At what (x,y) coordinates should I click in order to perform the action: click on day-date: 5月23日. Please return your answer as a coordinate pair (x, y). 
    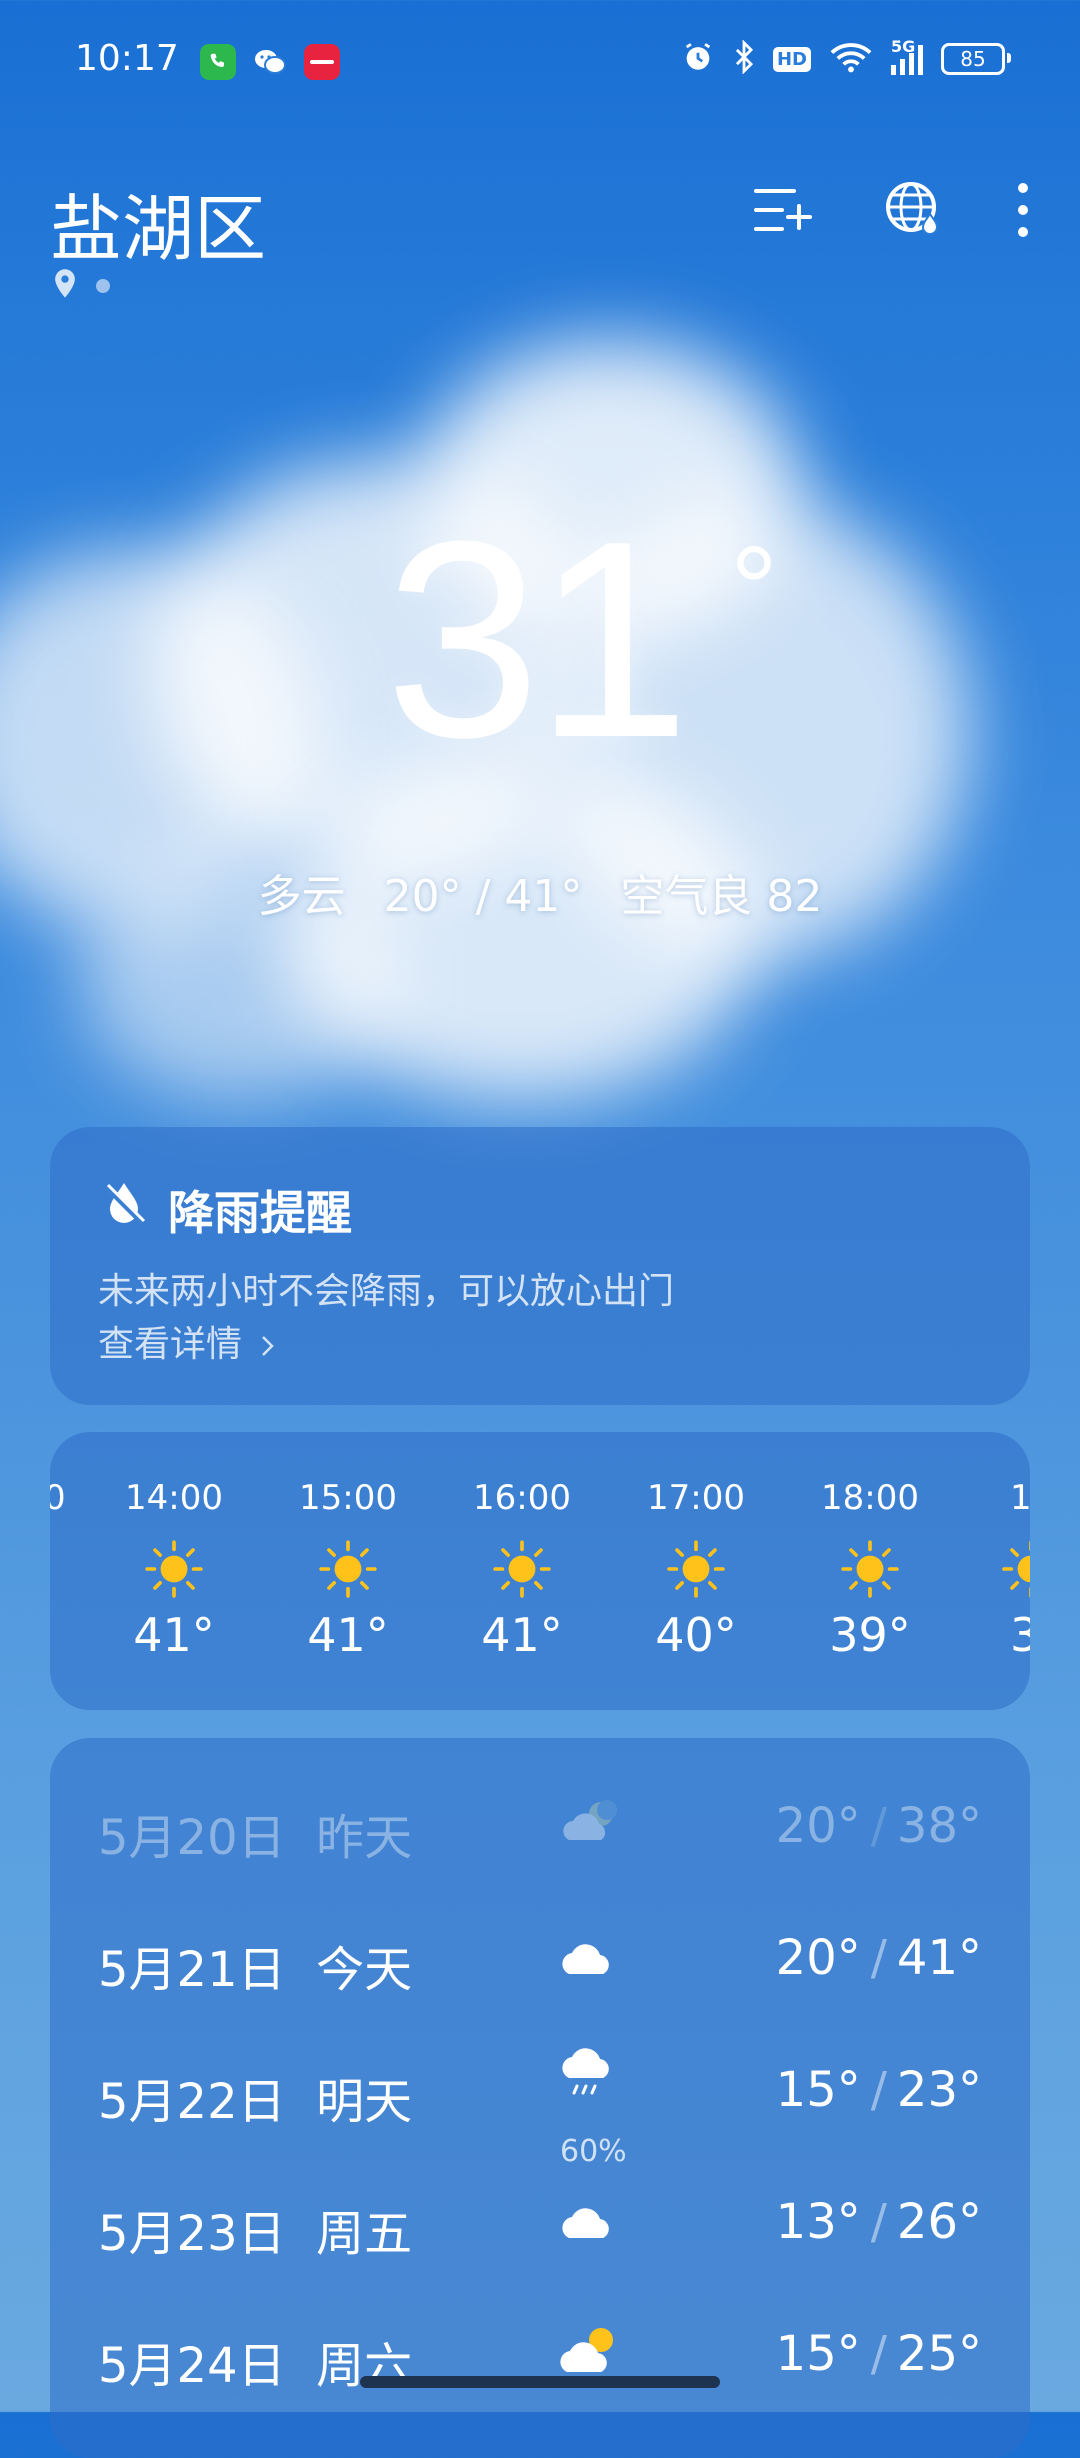
    Looking at the image, I should click on (192, 2234).